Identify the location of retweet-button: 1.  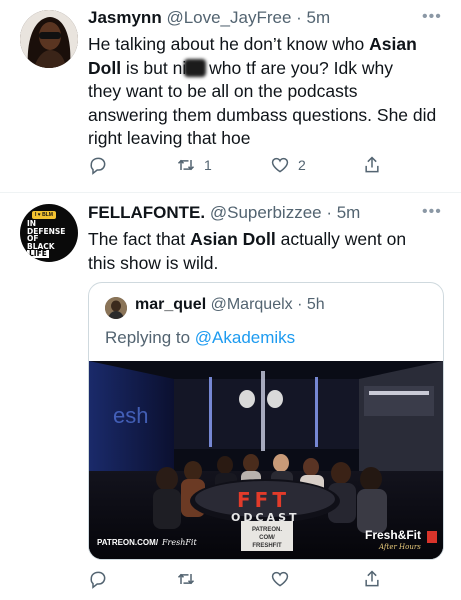
(194, 165).